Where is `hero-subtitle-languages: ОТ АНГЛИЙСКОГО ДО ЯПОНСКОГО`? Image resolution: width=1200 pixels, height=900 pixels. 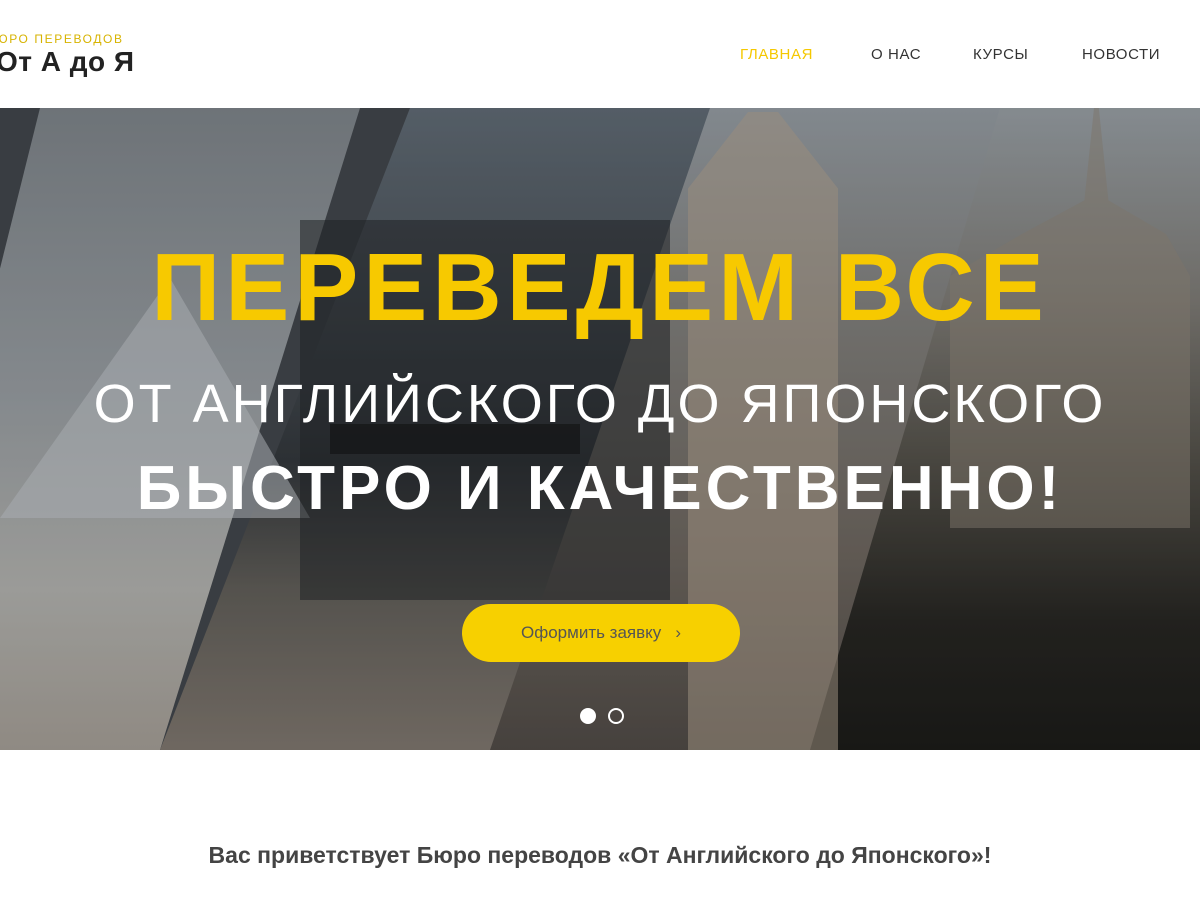 hero-subtitle-languages: ОТ АНГЛИЙСКОГО ДО ЯПОНСКОГО is located at coordinates (600, 404).